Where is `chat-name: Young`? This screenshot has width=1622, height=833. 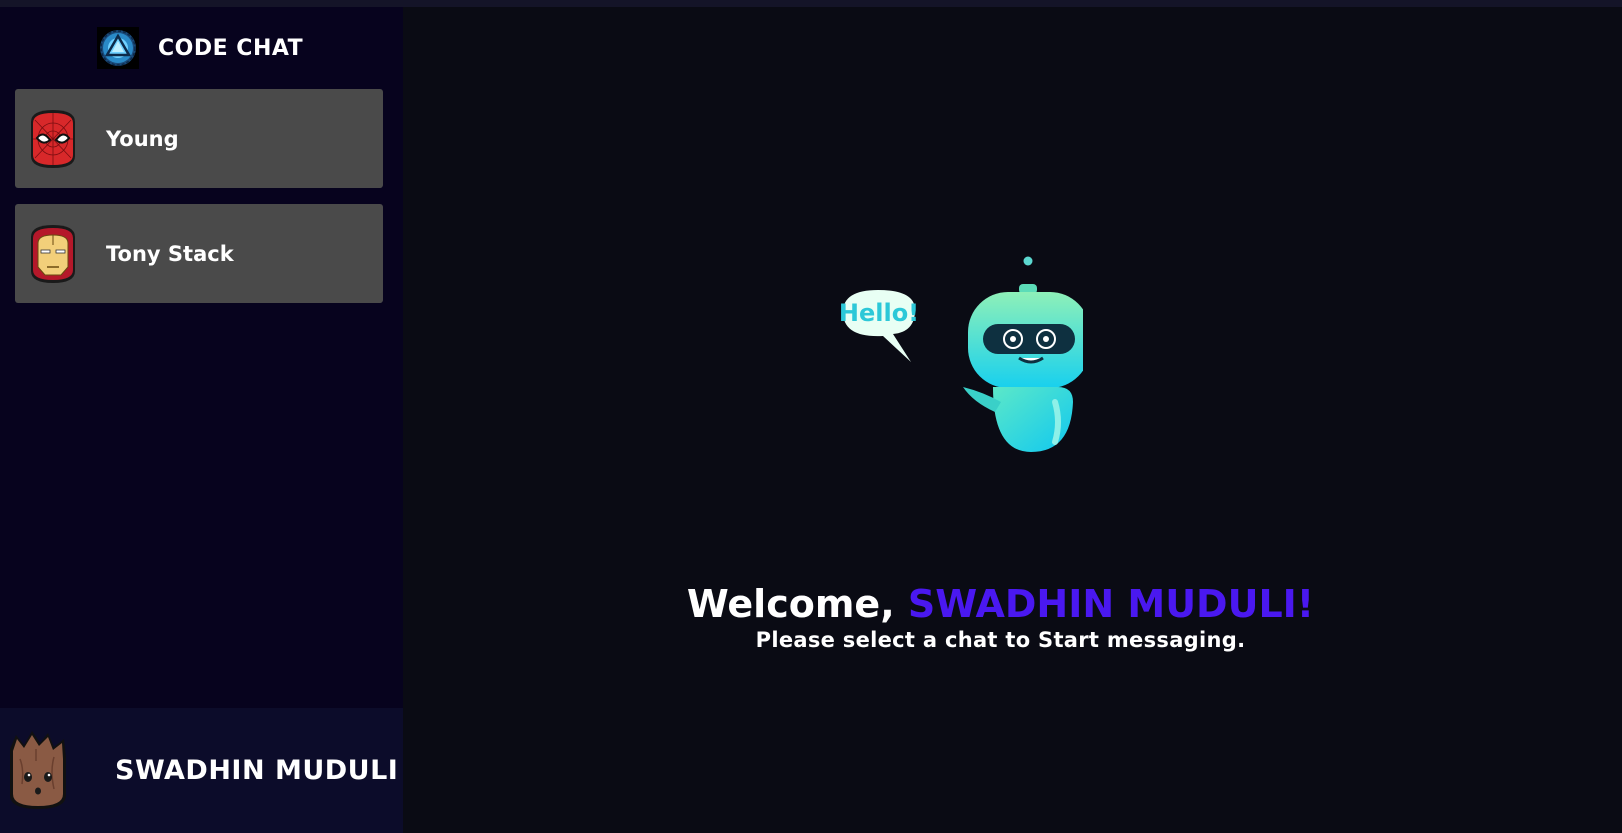
chat-name: Young is located at coordinates (142, 138).